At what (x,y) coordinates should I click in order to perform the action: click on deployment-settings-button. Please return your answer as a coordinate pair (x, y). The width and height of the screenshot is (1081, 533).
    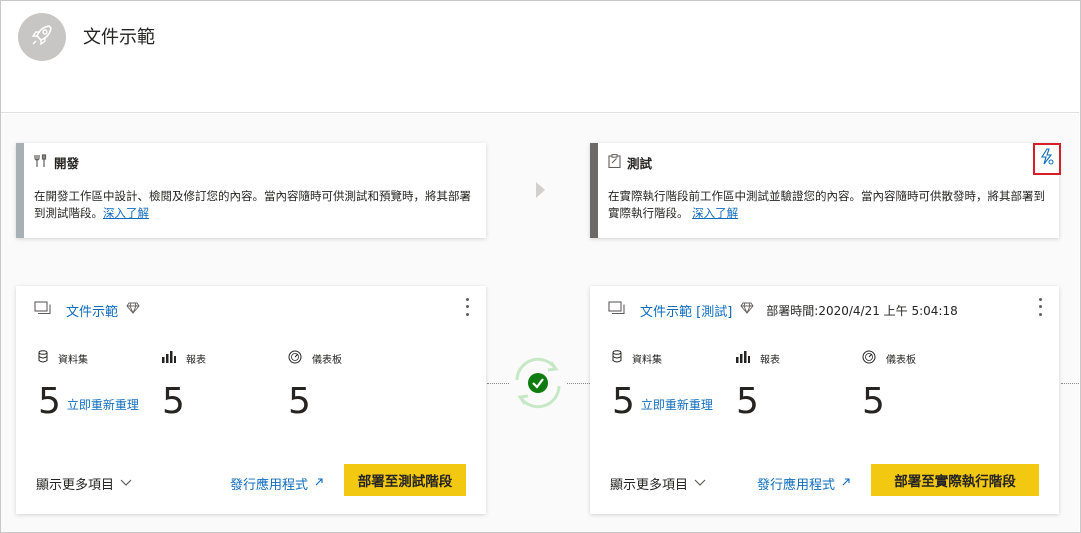
    Looking at the image, I should click on (1047, 159).